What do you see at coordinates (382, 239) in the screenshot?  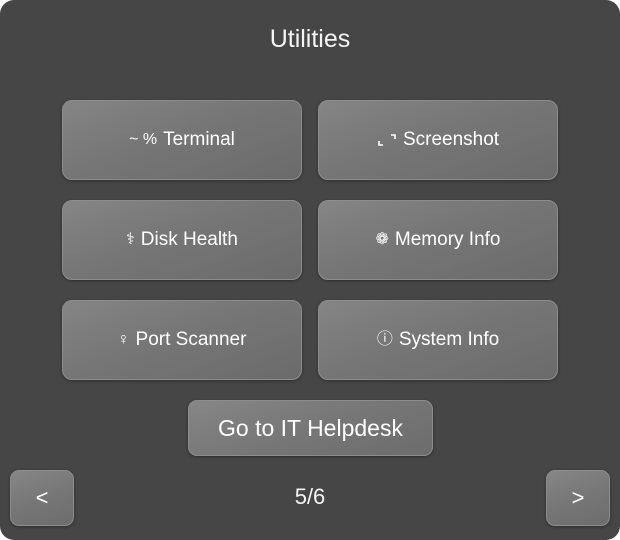 I see `memory-icon: ❁` at bounding box center [382, 239].